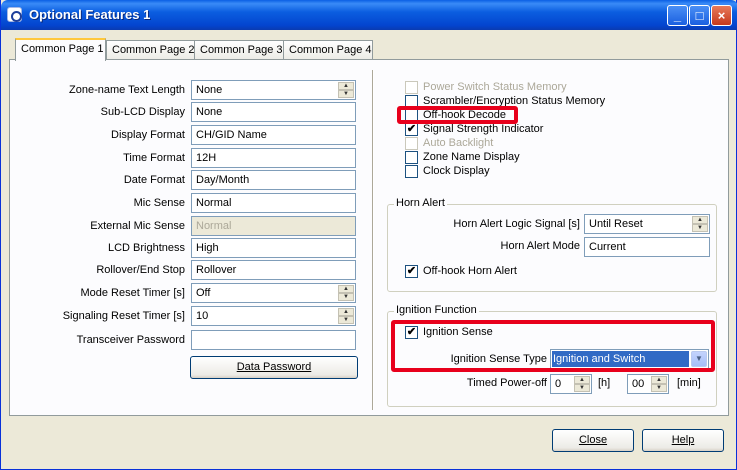  What do you see at coordinates (202, 316) in the screenshot?
I see `left-row-value: 10` at bounding box center [202, 316].